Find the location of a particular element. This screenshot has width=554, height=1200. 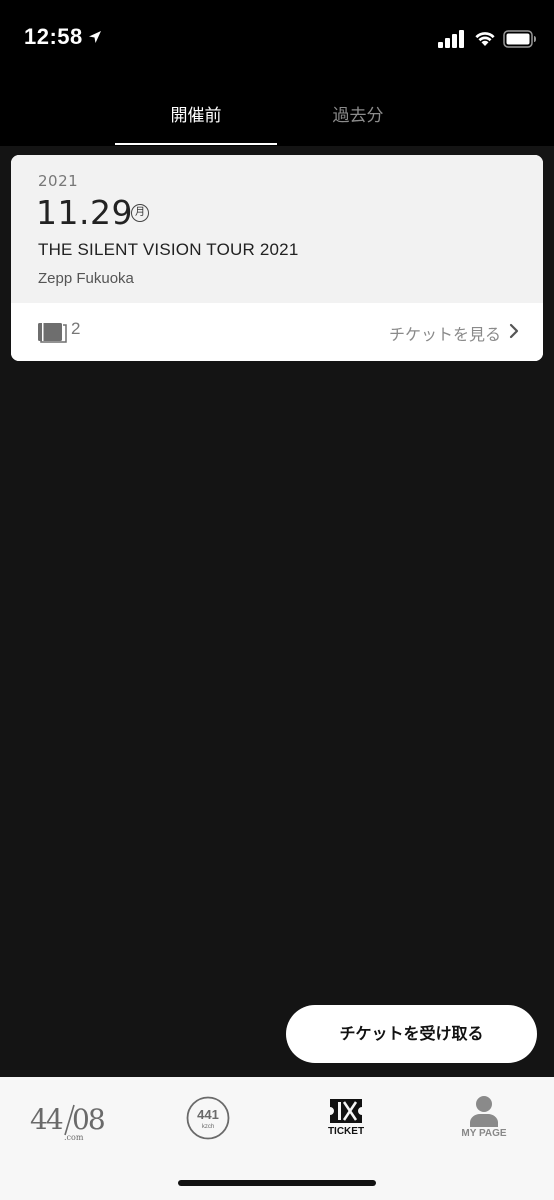

nav-ticket-label: TICKET is located at coordinates (346, 1131).